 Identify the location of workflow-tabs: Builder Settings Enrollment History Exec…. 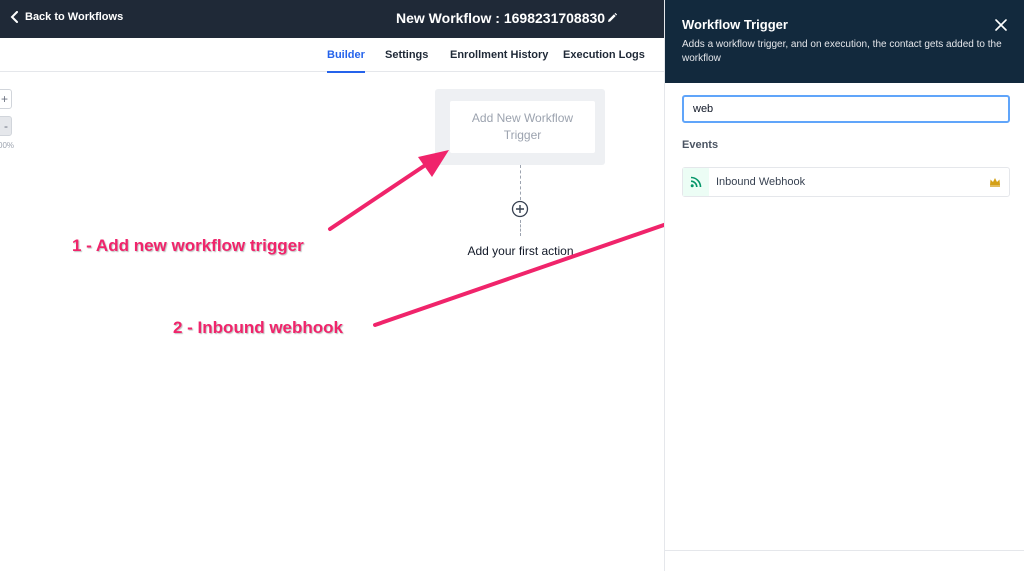
(332, 55).